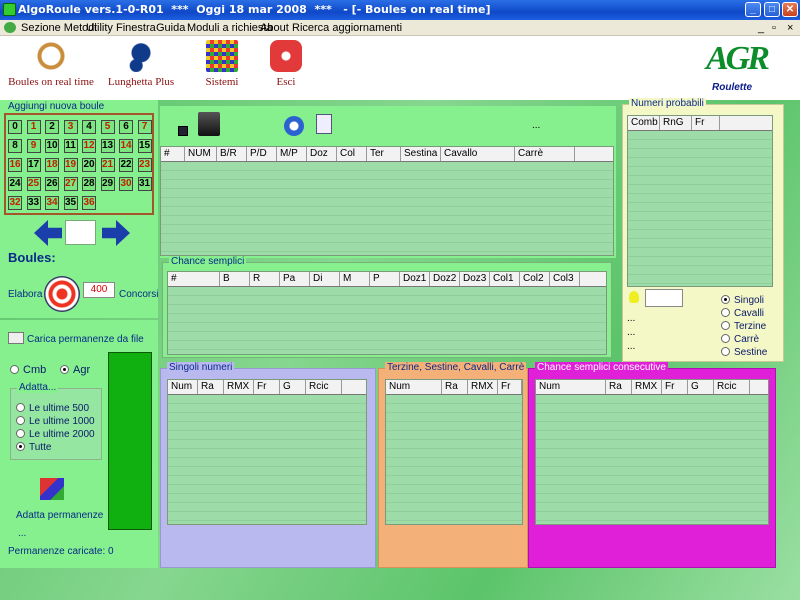 This screenshot has height=600, width=800. Describe the element at coordinates (52, 146) in the screenshot. I see `number-button-10: 10` at that location.